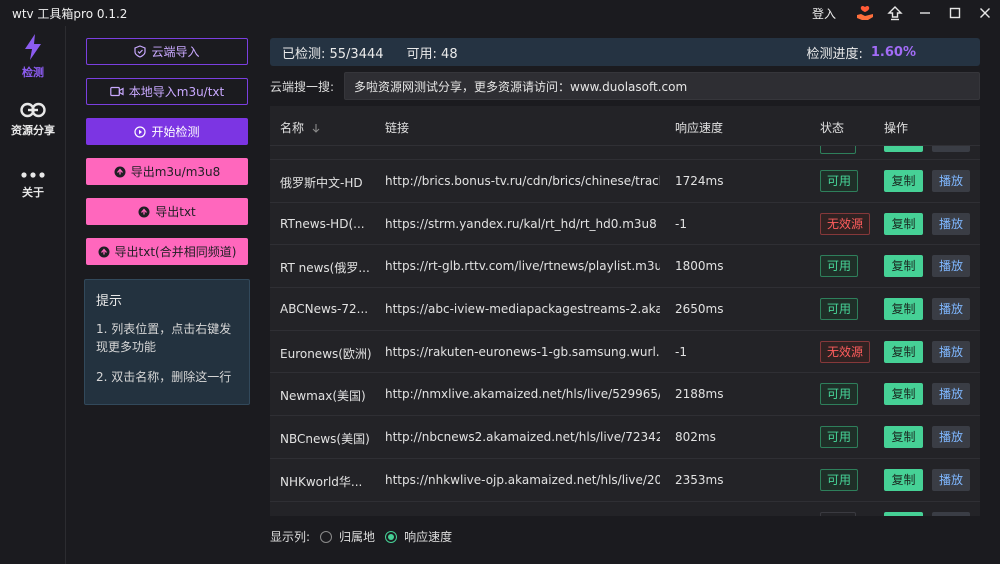 Image resolution: width=1000 pixels, height=564 pixels. What do you see at coordinates (699, 128) in the screenshot?
I see `header-speed: 响应速度` at bounding box center [699, 128].